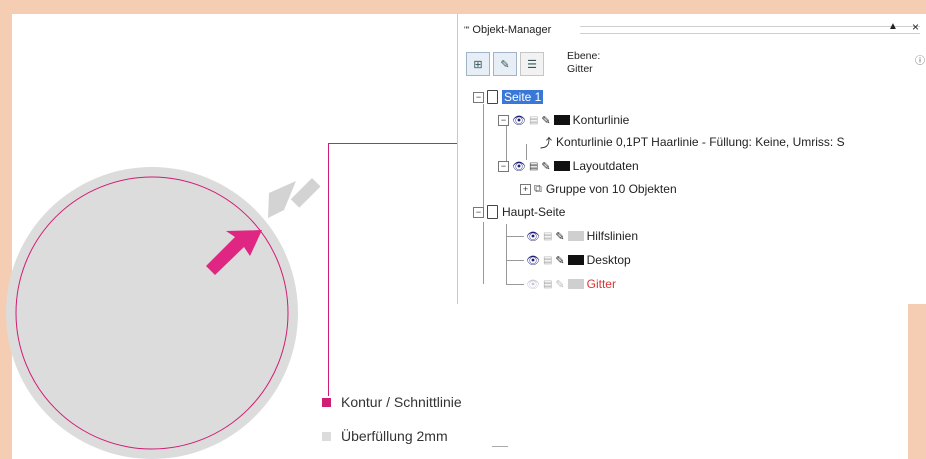 The image size is (926, 459). I want to click on layer-manager-view-icon: ☰, so click(532, 64).